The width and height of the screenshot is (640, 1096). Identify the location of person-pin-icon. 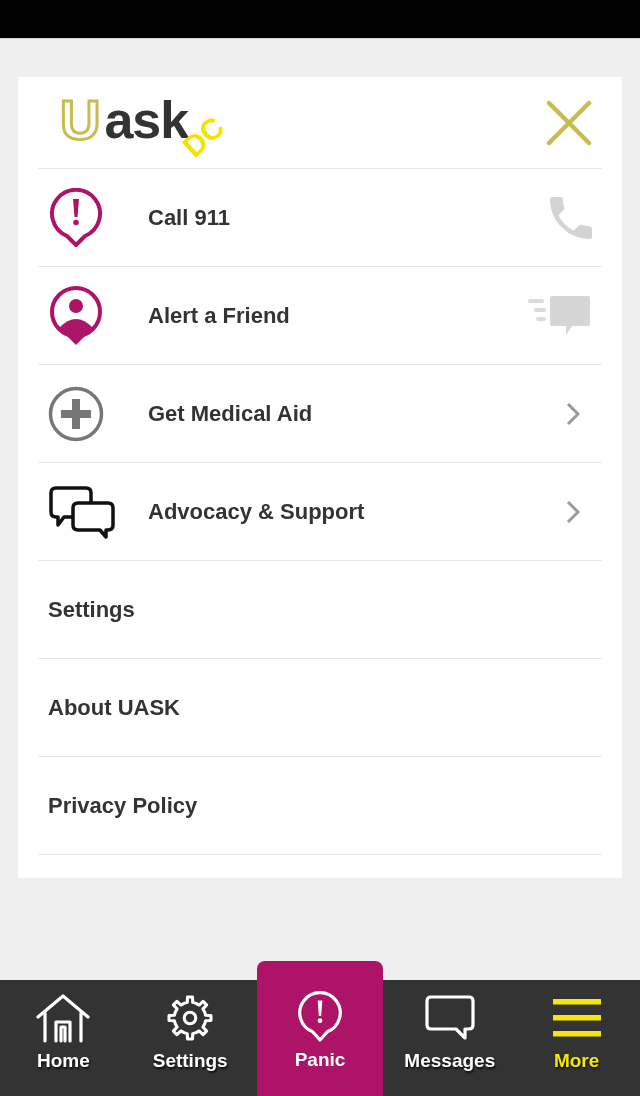
(76, 315).